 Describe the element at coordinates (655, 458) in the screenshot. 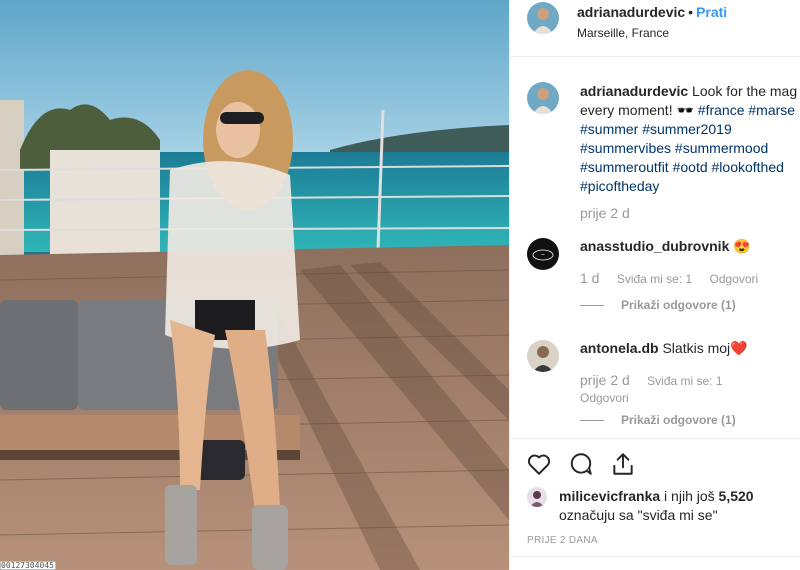

I see `action-bar` at that location.